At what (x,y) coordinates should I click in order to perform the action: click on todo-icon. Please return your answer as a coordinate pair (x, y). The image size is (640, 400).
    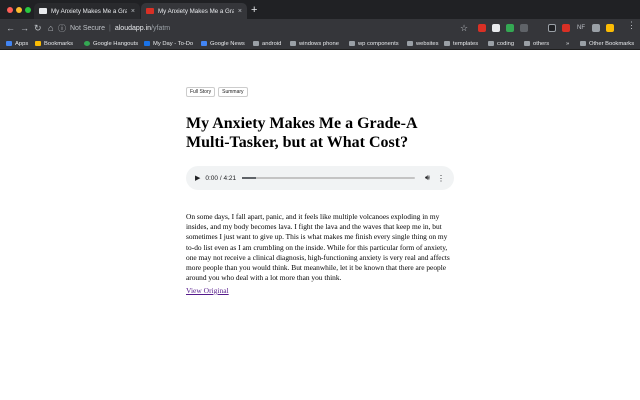
    Looking at the image, I should click on (147, 43).